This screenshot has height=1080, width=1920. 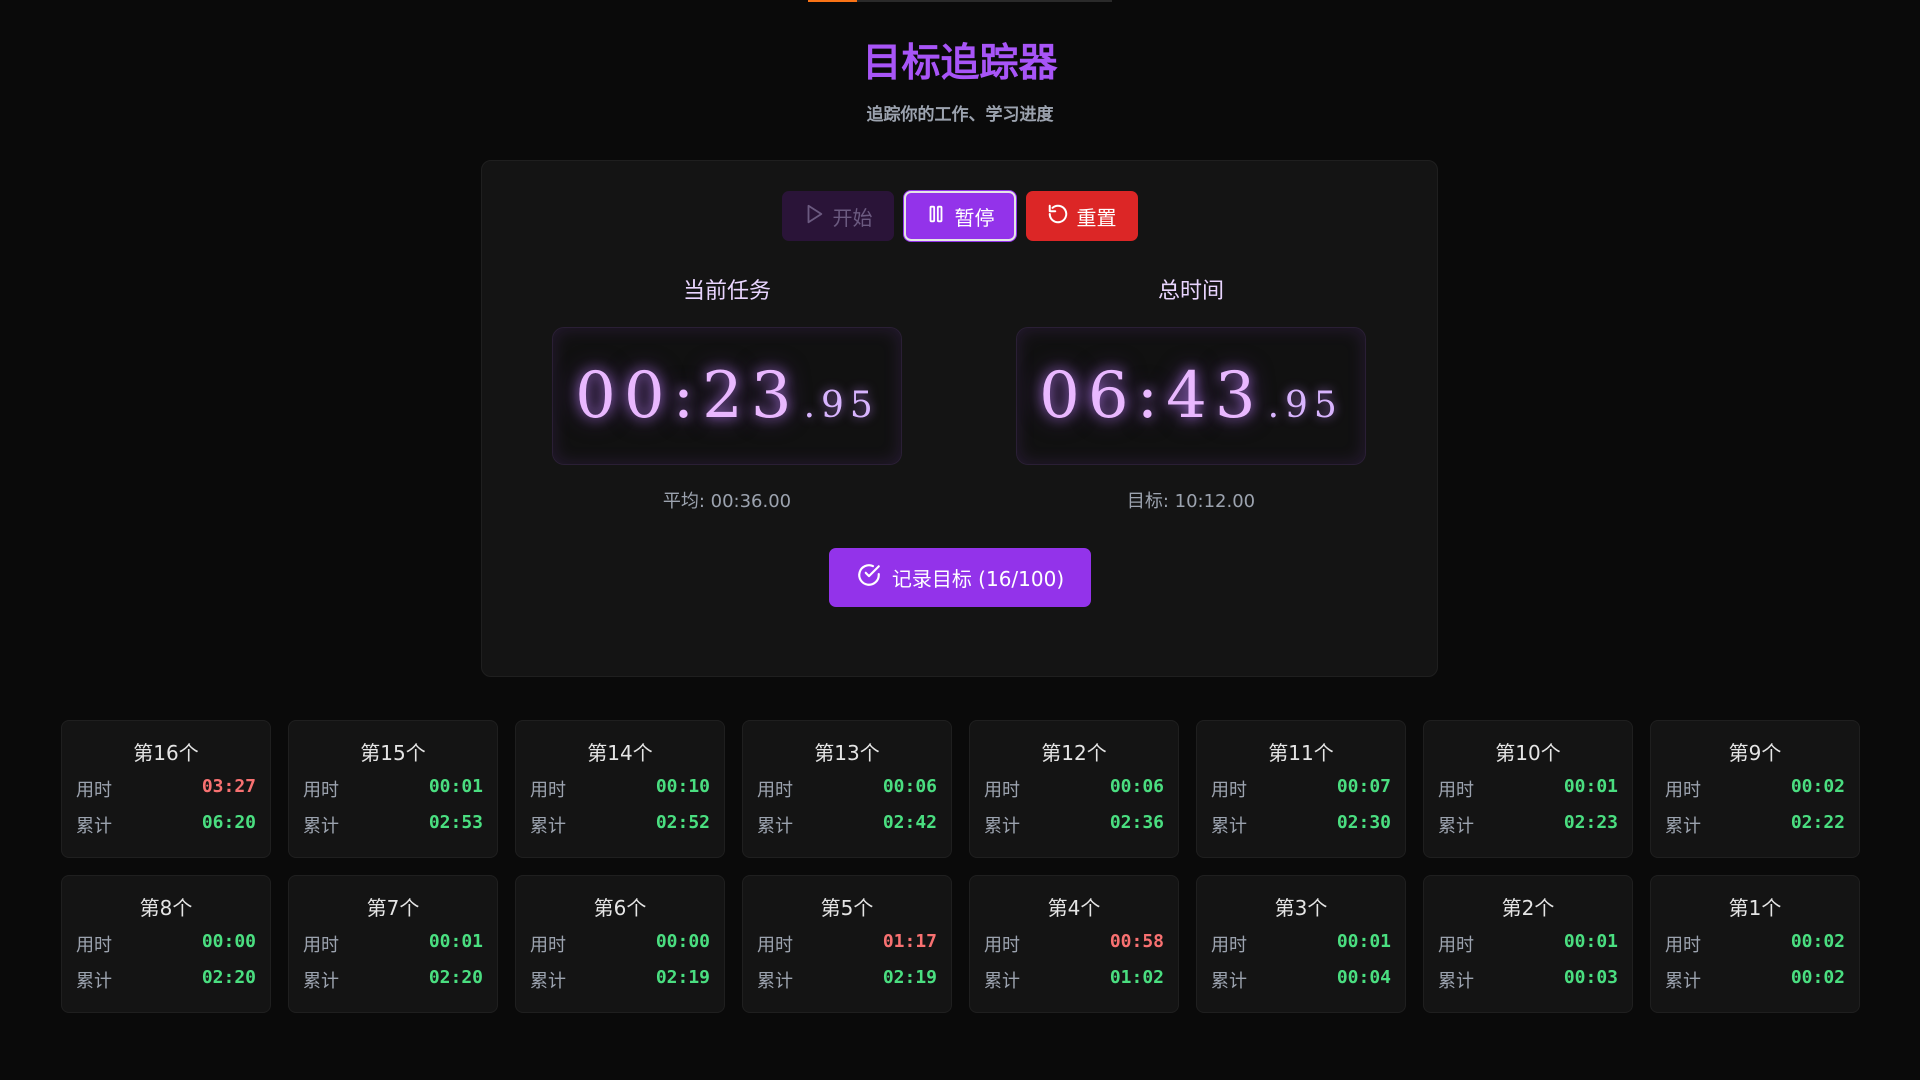 What do you see at coordinates (936, 216) in the screenshot?
I see `pause-icon` at bounding box center [936, 216].